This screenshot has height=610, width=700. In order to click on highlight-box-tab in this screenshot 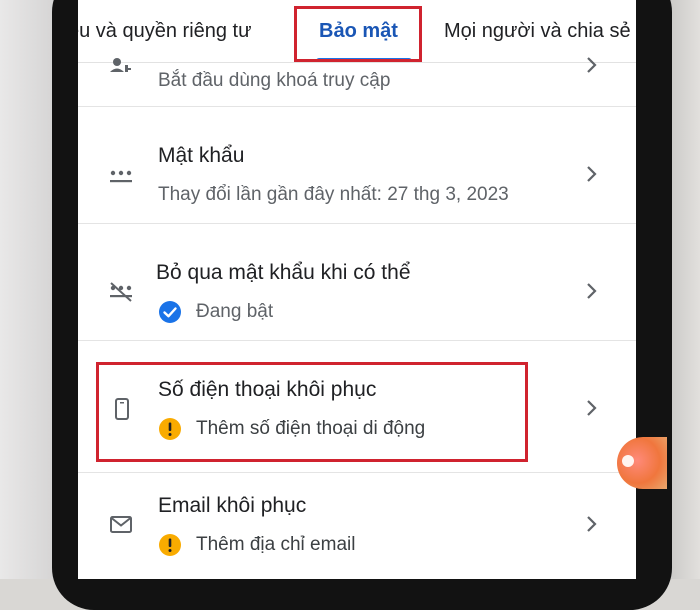, I will do `click(358, 34)`.